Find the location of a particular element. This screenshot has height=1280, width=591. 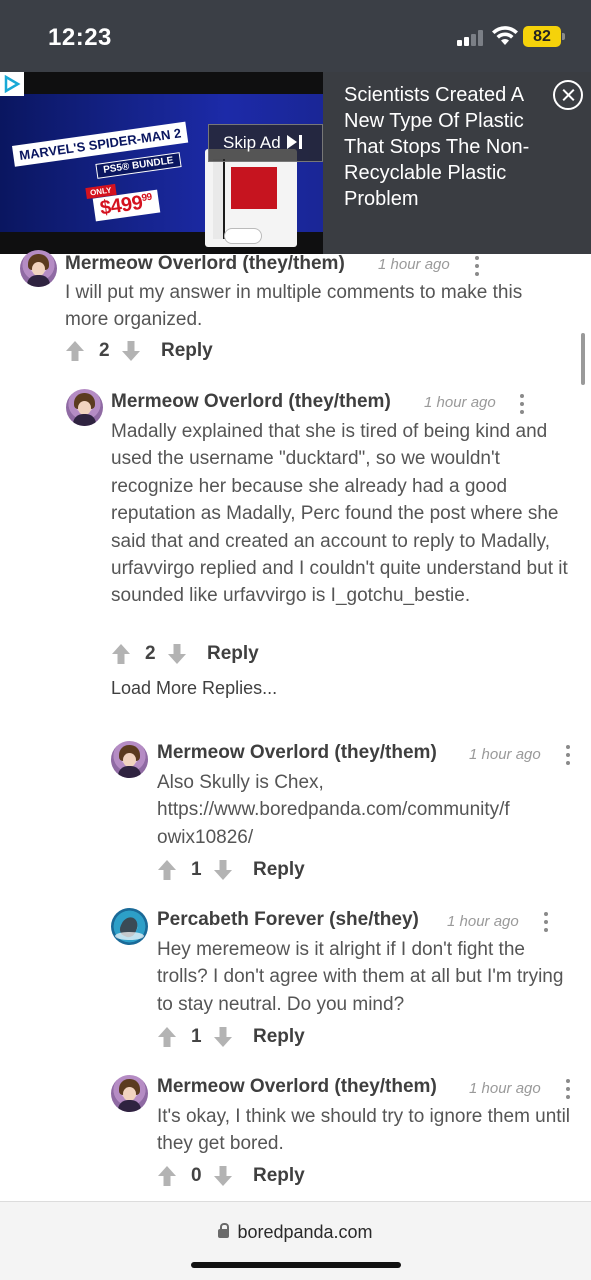

skip-ad-button: Skip Ad is located at coordinates (265, 143).